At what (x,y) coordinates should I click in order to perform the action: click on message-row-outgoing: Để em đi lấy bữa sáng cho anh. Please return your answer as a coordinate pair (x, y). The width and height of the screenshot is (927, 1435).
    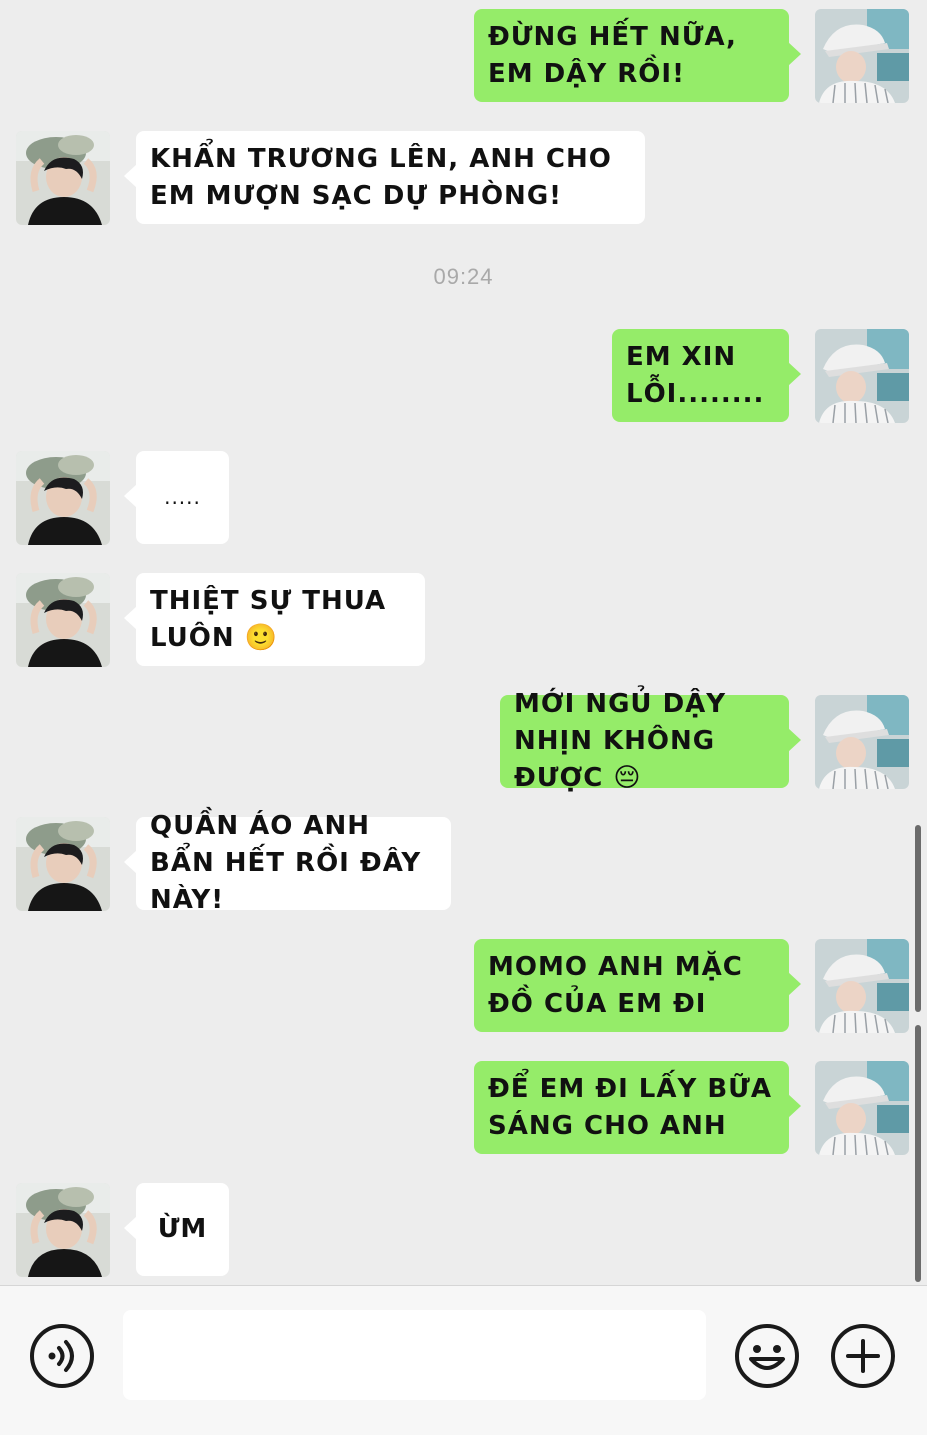
    Looking at the image, I should click on (463, 1108).